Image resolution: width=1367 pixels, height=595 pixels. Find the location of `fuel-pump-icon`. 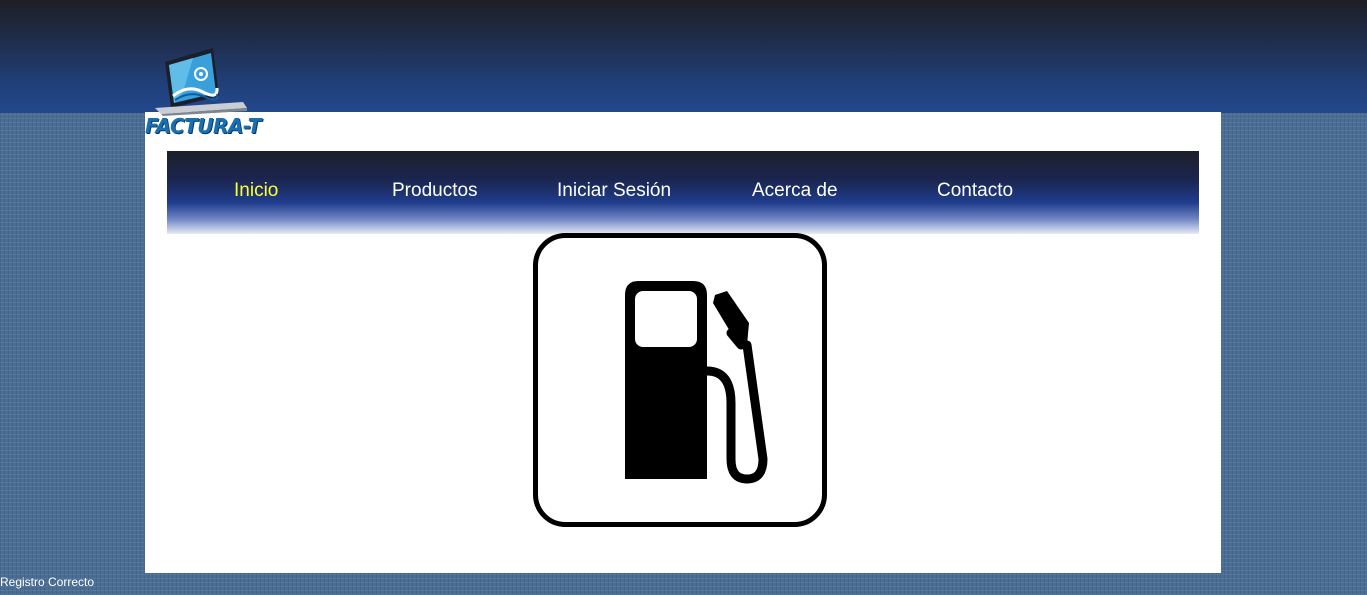

fuel-pump-icon is located at coordinates (680, 380).